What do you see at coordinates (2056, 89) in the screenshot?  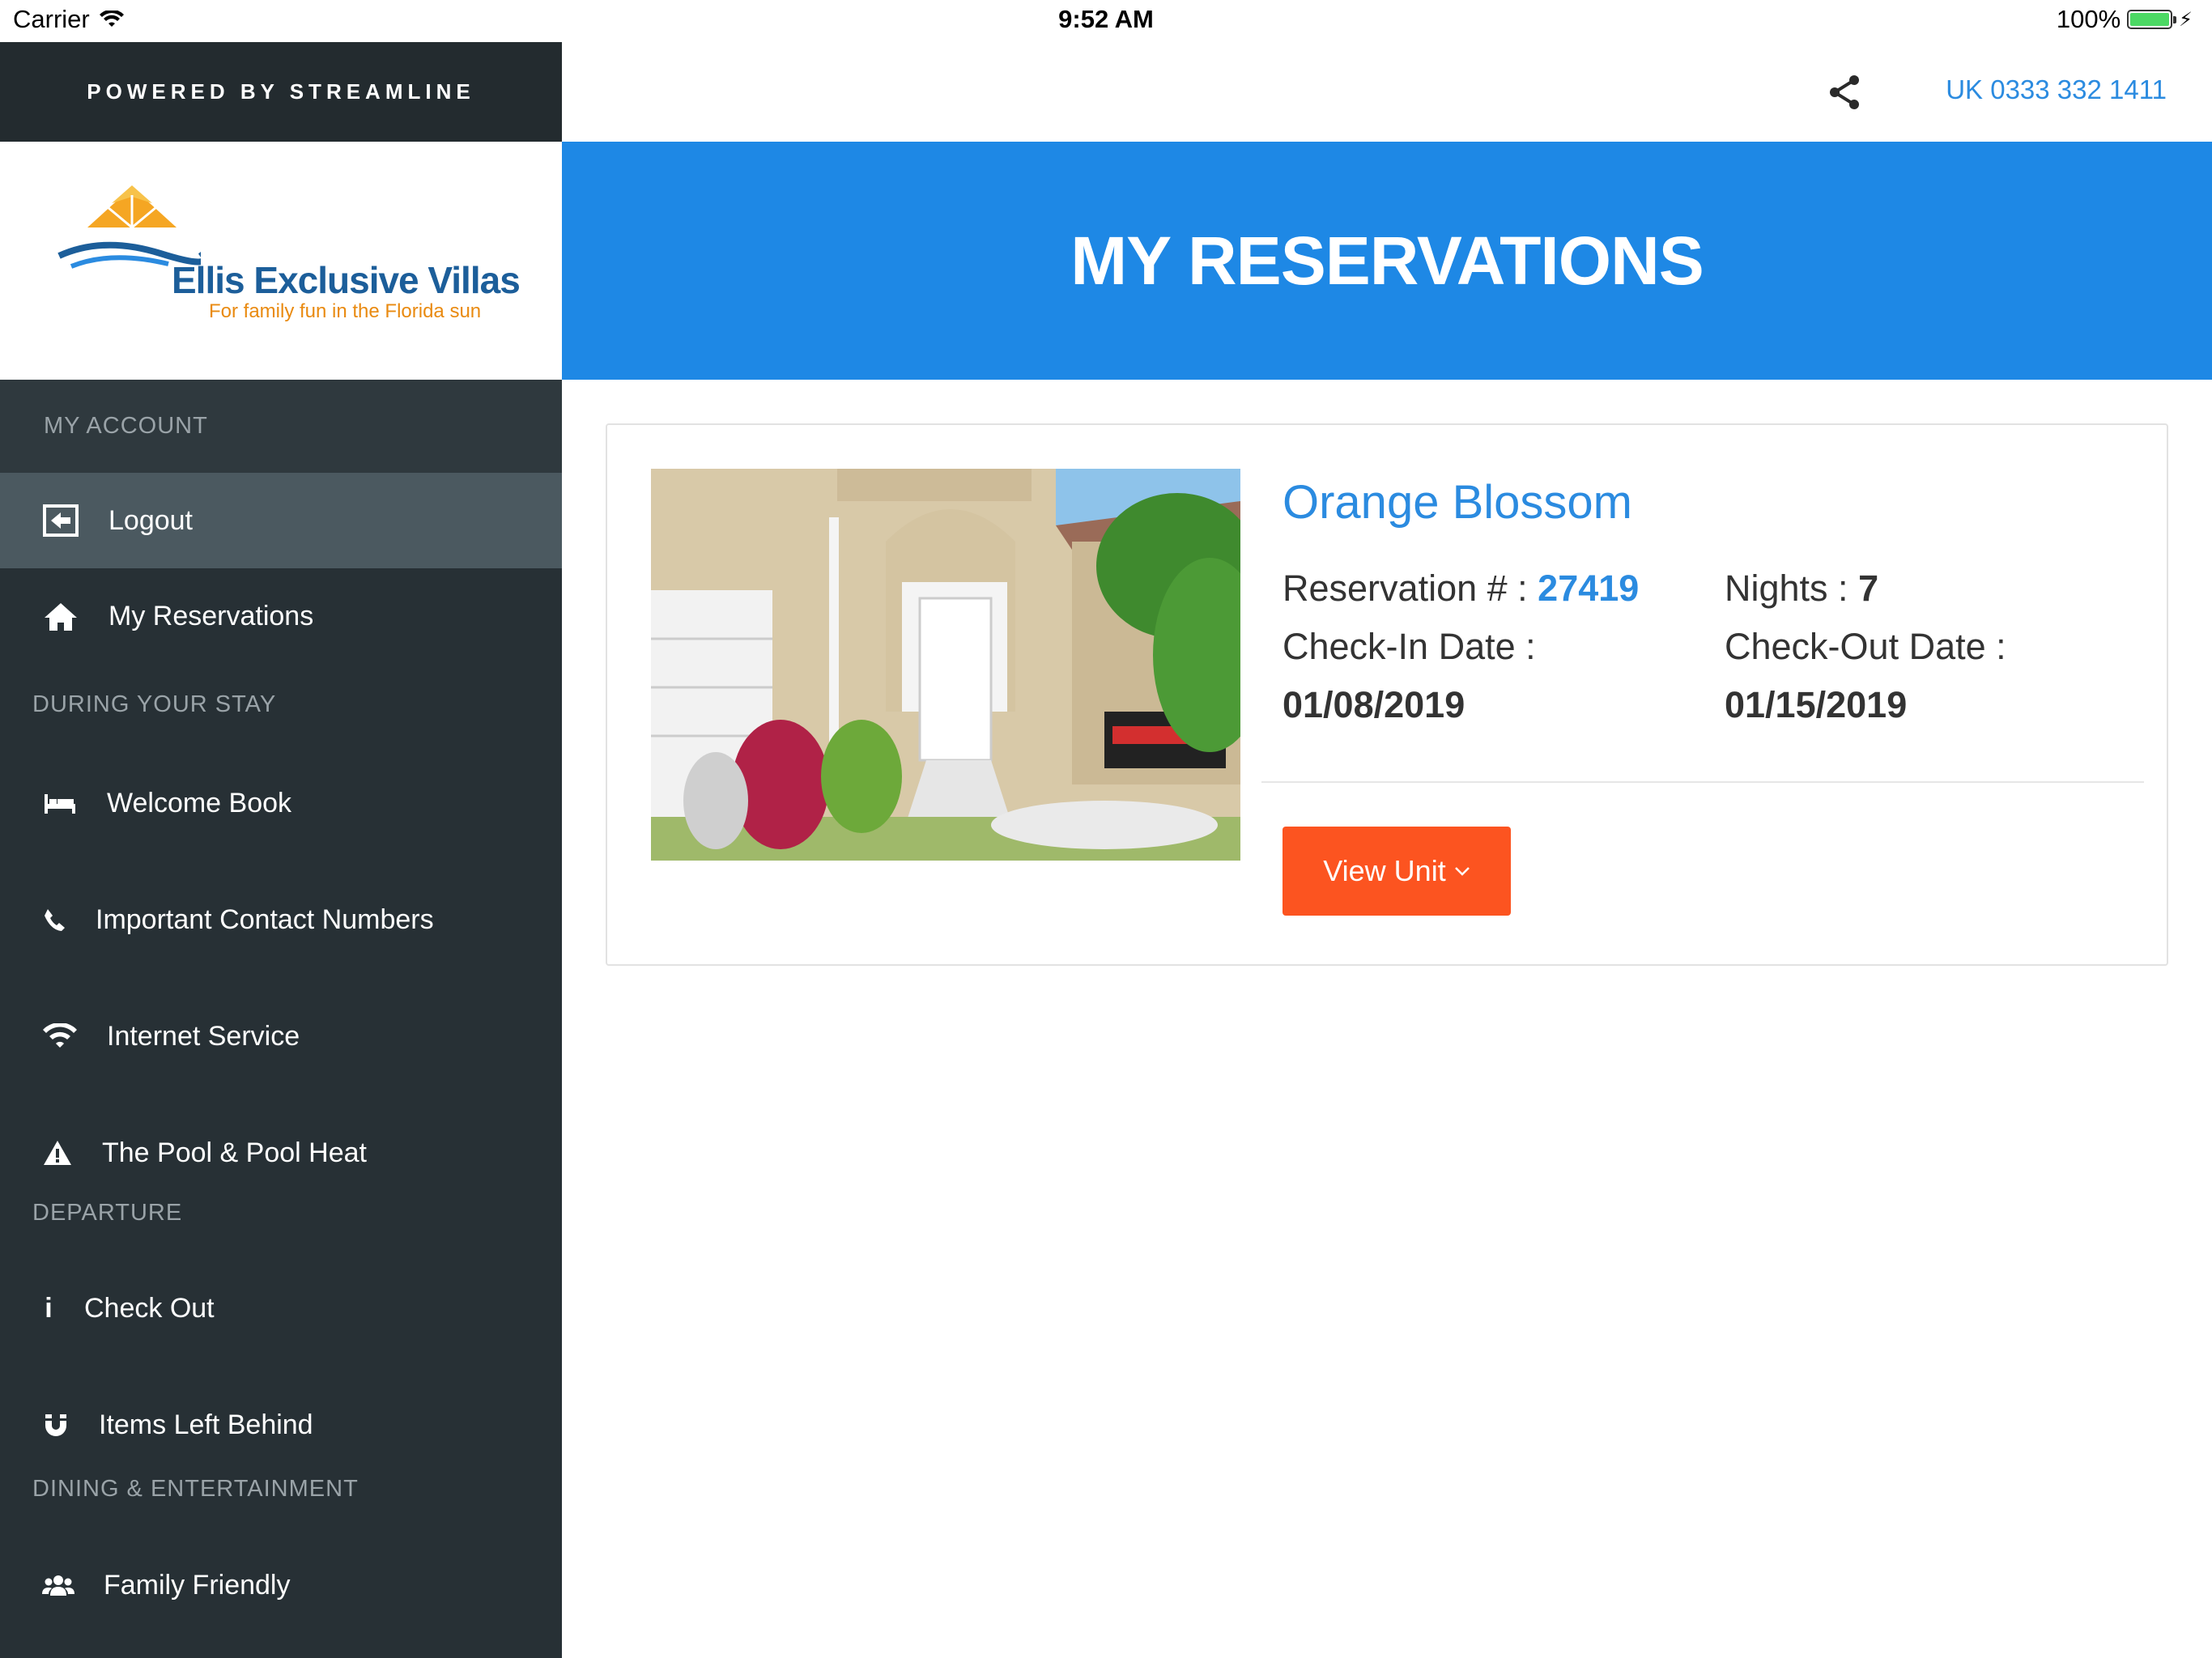 I see `phone-link: UK 0333 332 1411` at bounding box center [2056, 89].